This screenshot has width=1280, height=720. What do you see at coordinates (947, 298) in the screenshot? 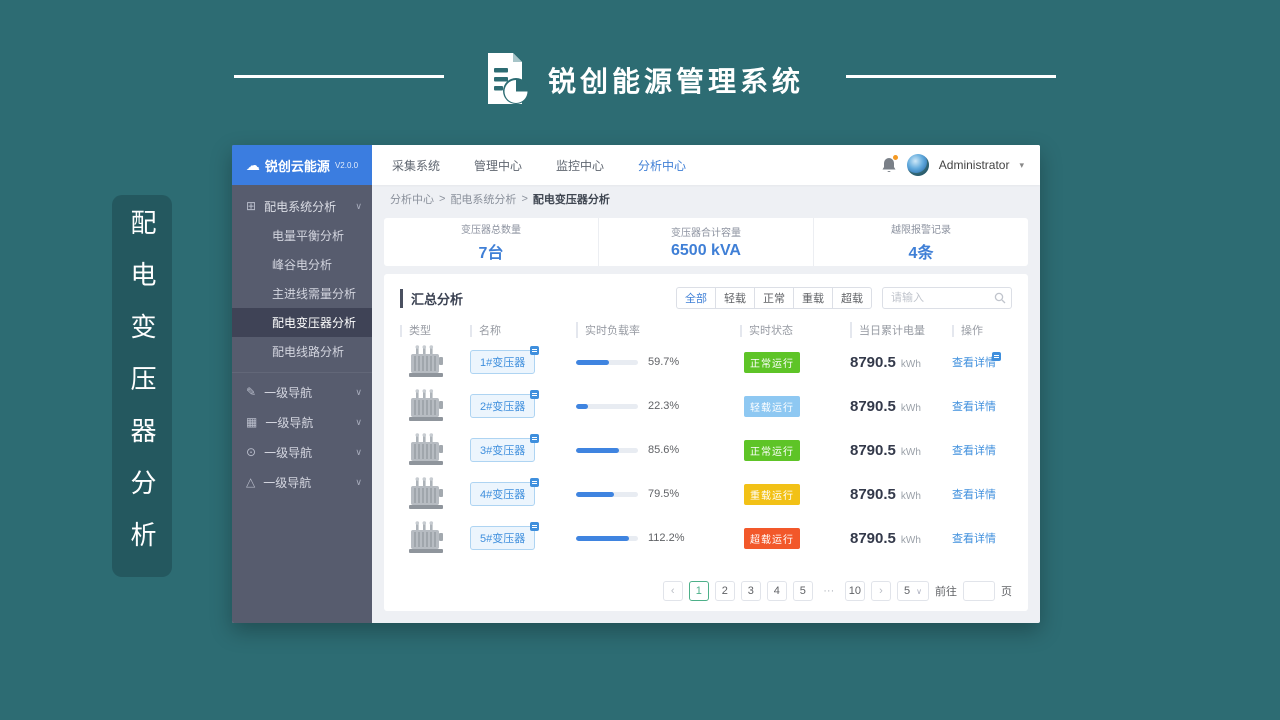
I see `search-input` at bounding box center [947, 298].